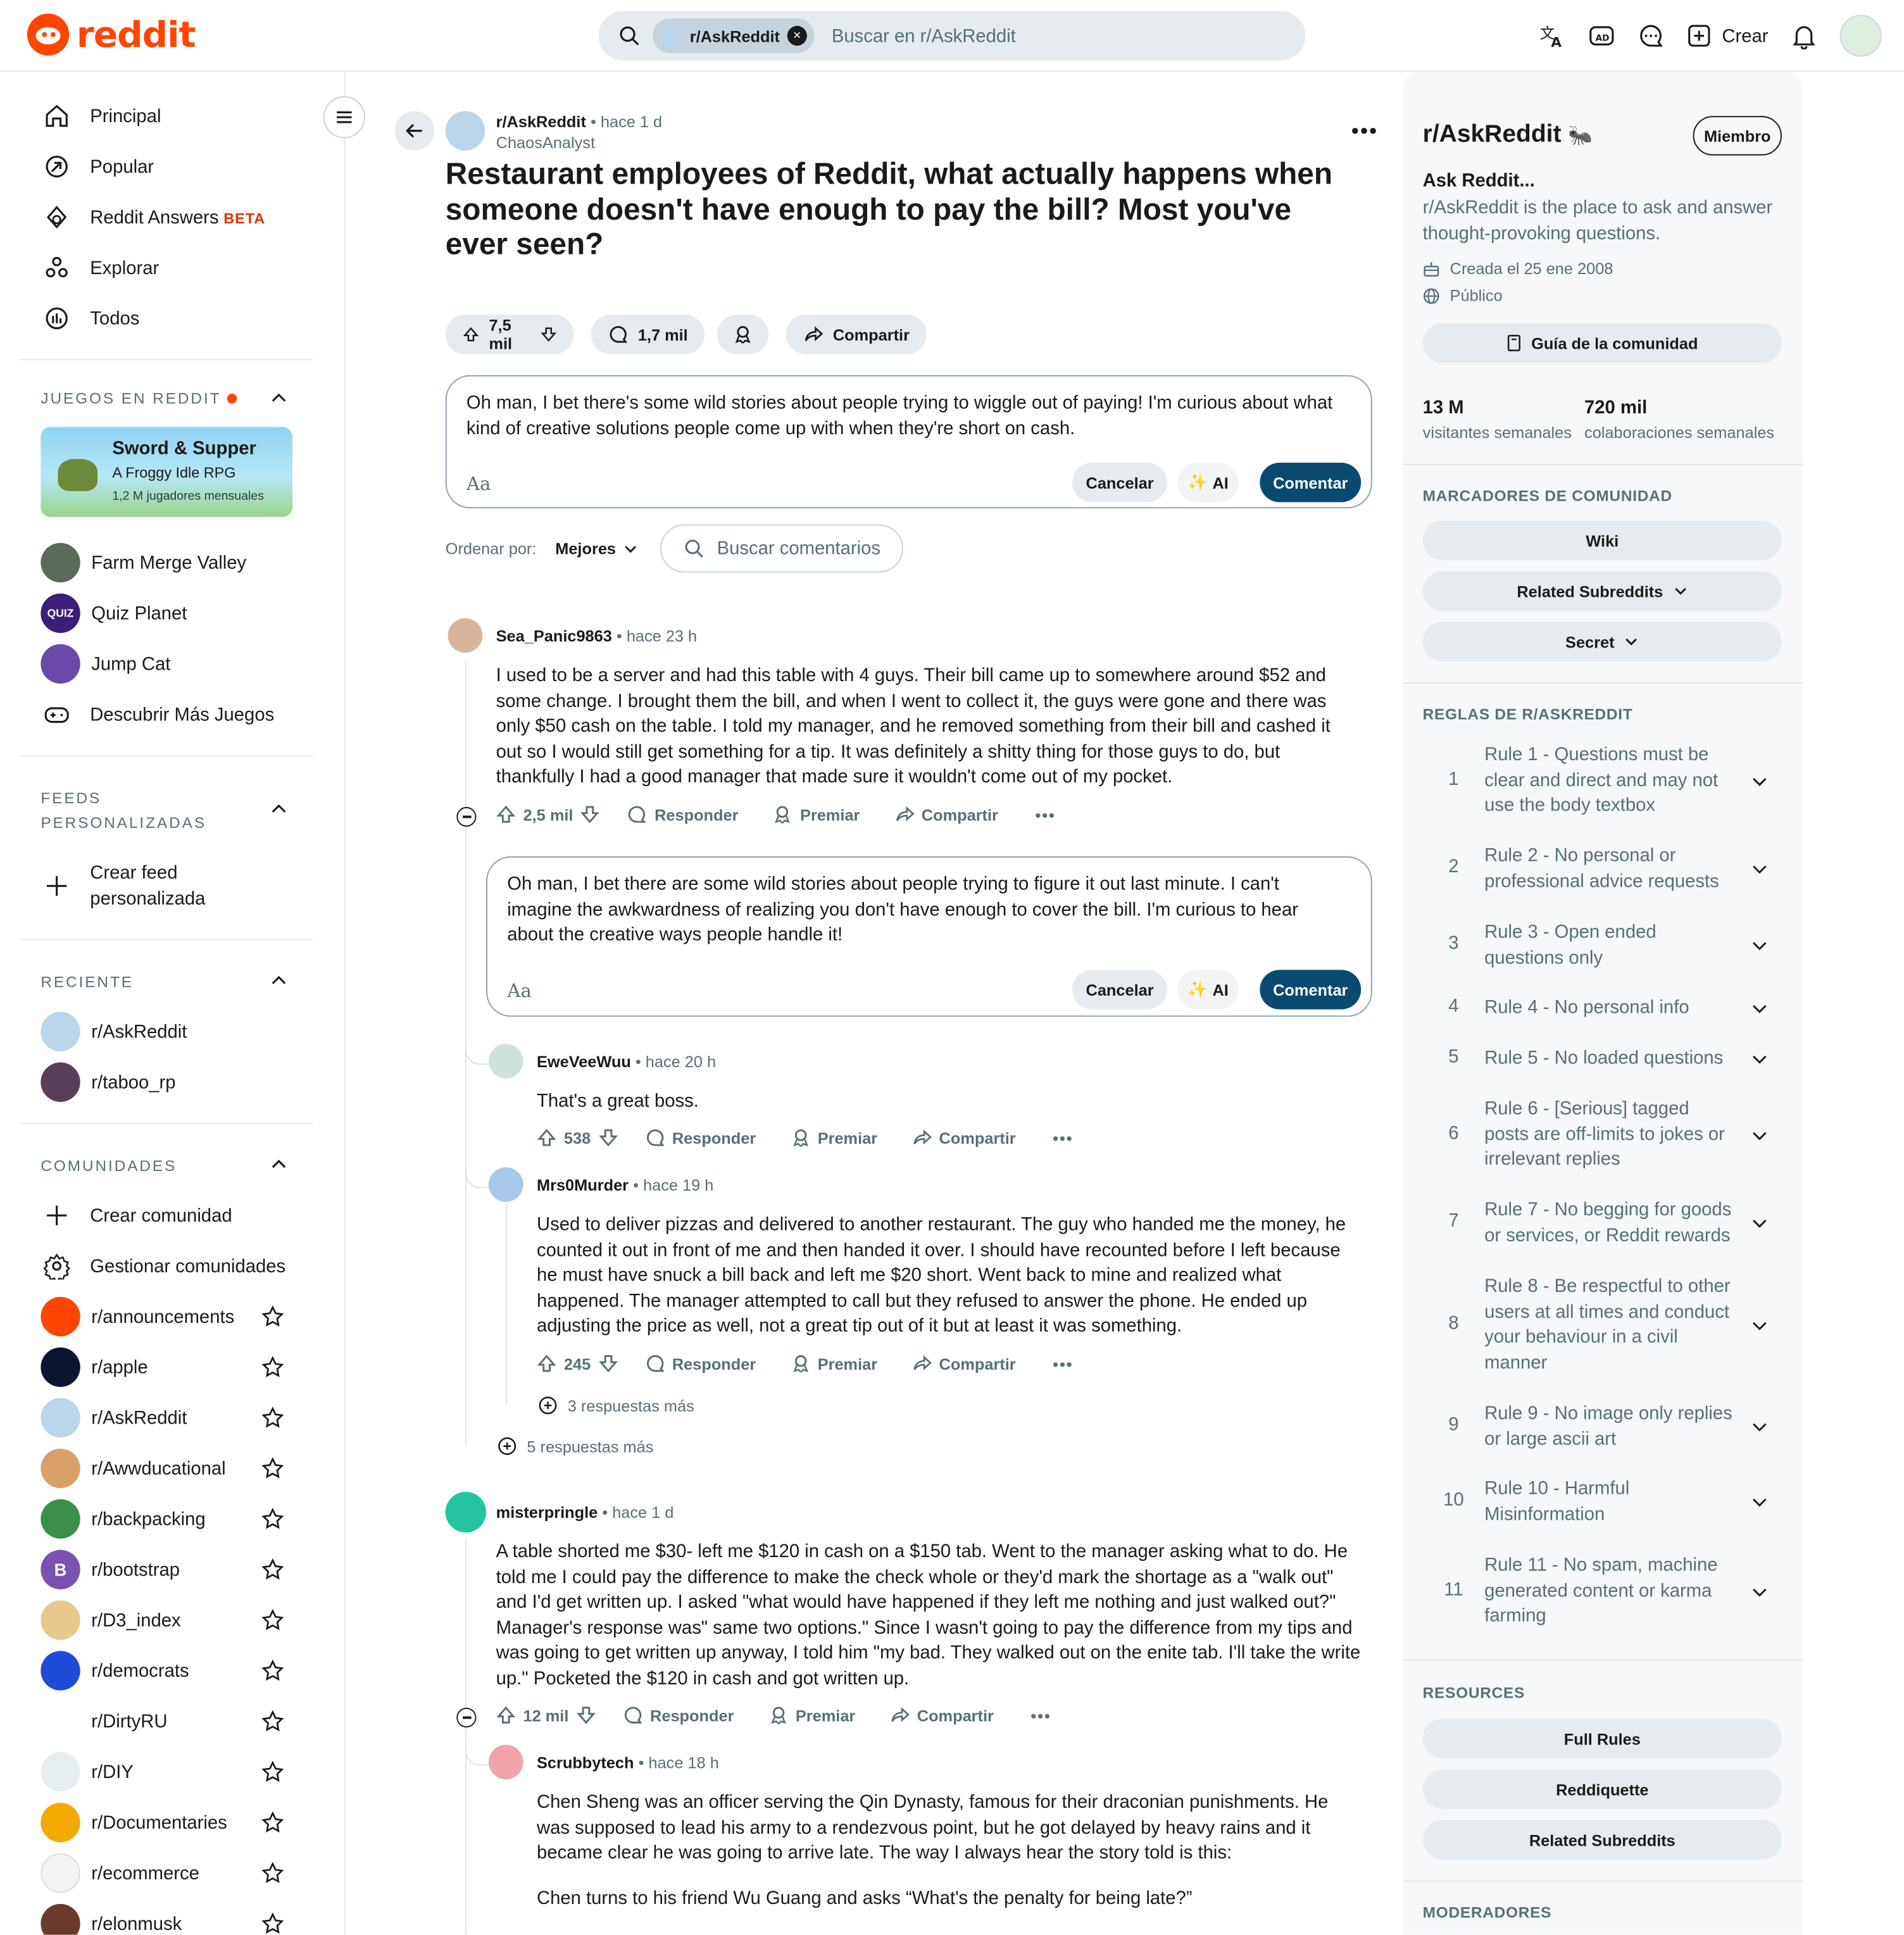  I want to click on thread-line, so click(507, 1304).